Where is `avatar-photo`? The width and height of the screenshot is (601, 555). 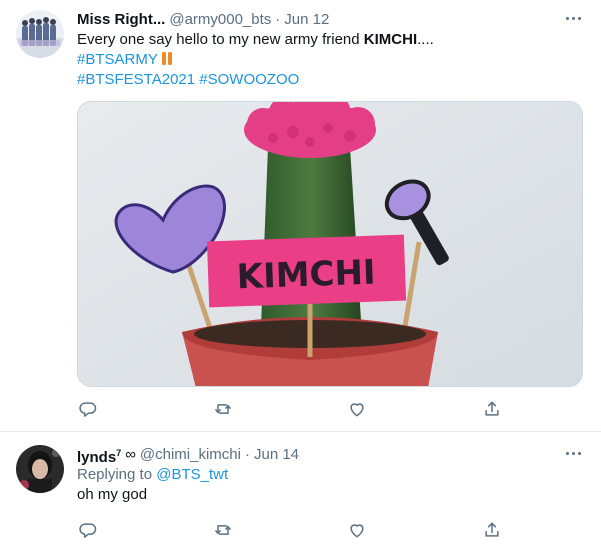 avatar-photo is located at coordinates (40, 469).